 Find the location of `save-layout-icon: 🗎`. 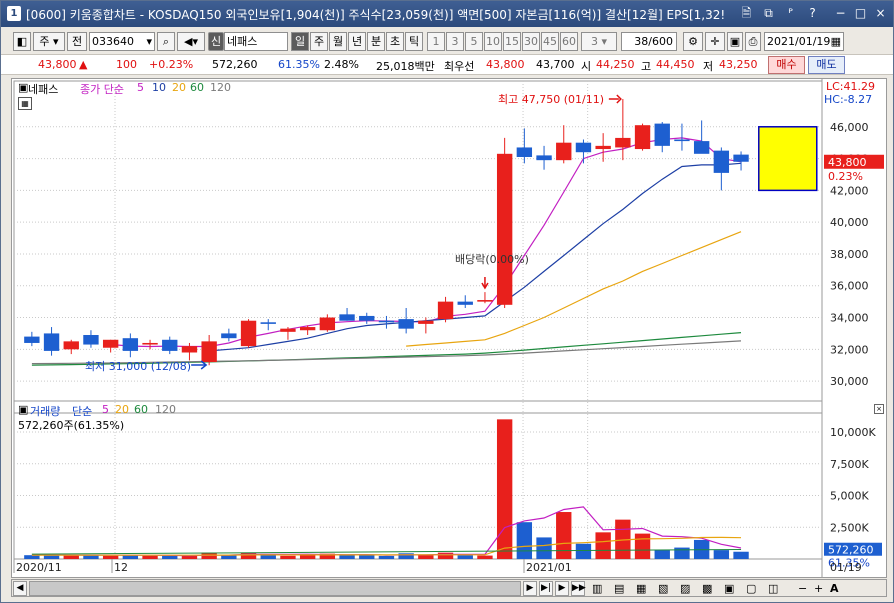

save-layout-icon: 🗎 is located at coordinates (746, 13).